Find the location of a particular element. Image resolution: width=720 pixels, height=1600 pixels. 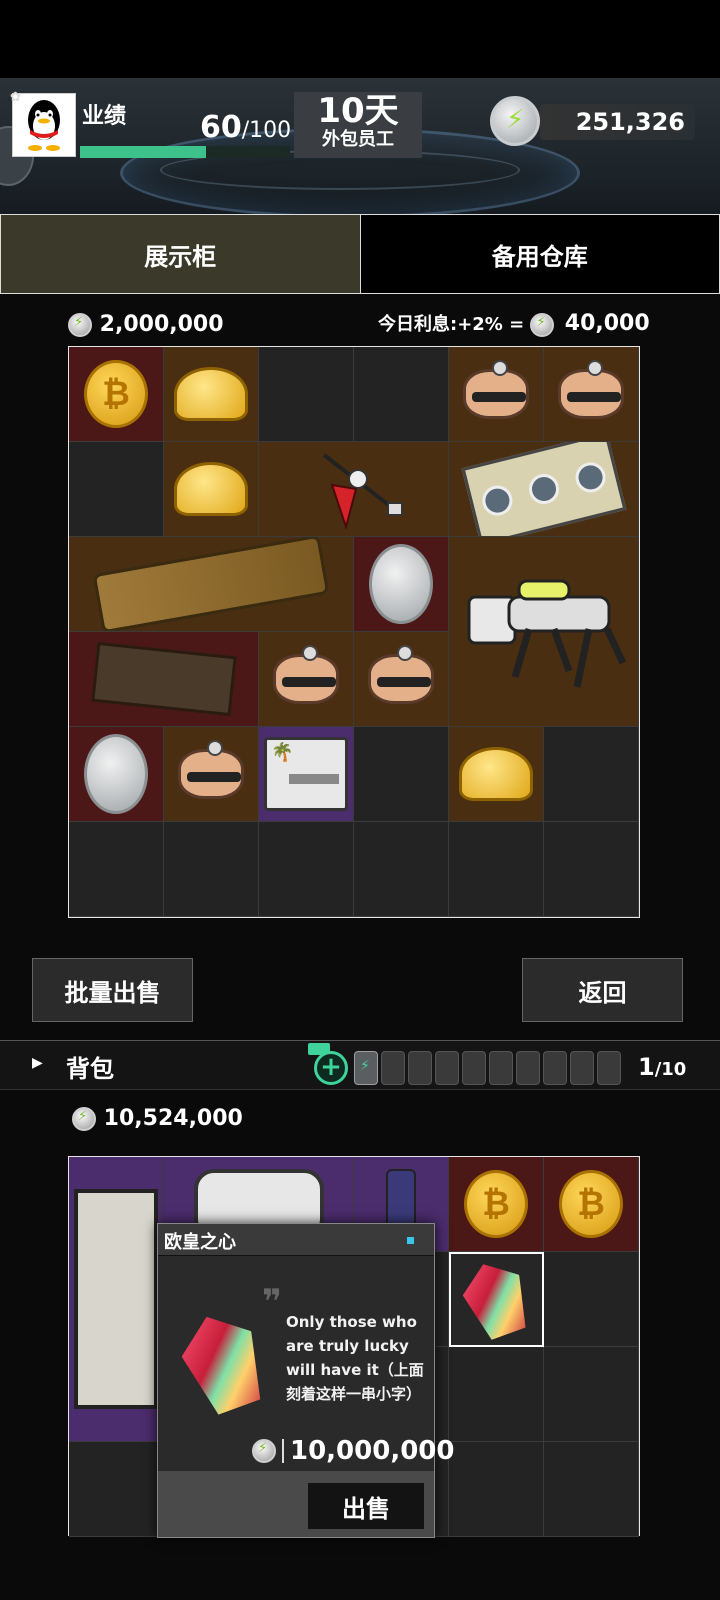

performance-max: /100 is located at coordinates (266, 130).